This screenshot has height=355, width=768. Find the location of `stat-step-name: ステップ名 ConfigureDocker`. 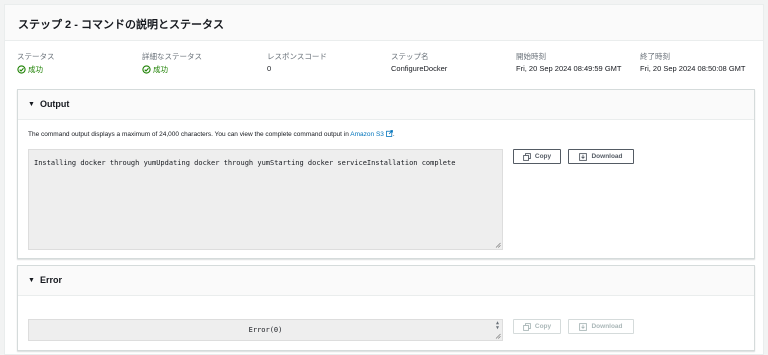

stat-step-name: ステップ名 ConfigureDocker is located at coordinates (419, 62).